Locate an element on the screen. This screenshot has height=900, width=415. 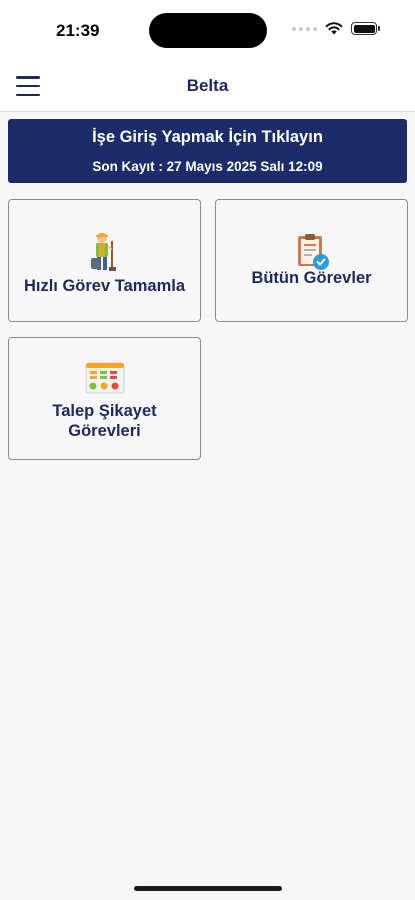
quick-task-label: Hızlı Görev Tamamla is located at coordinates (104, 286).